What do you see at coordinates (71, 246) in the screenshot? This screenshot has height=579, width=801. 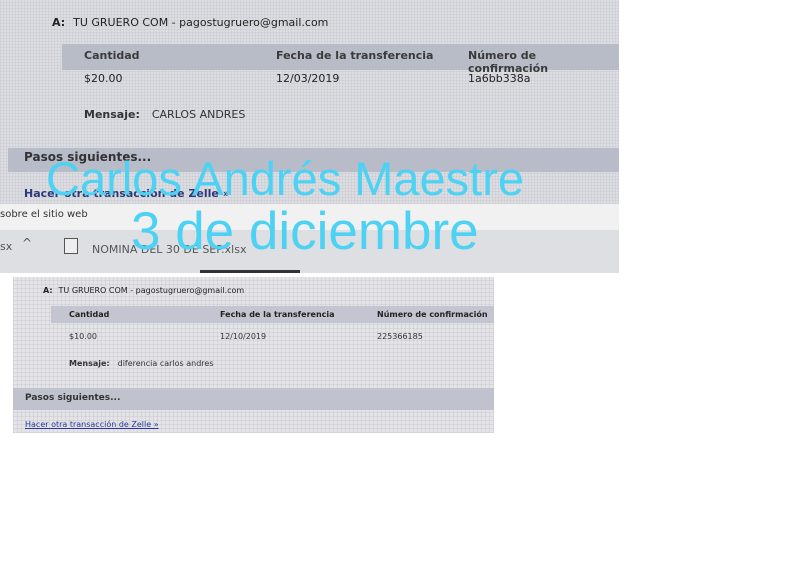 I see `excel-file-icon` at bounding box center [71, 246].